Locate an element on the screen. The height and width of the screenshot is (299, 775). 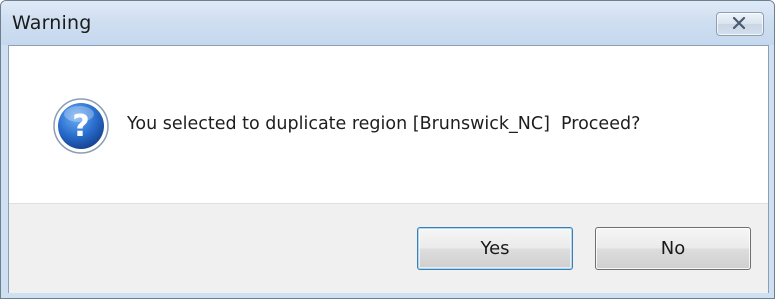
close-icon is located at coordinates (739, 23).